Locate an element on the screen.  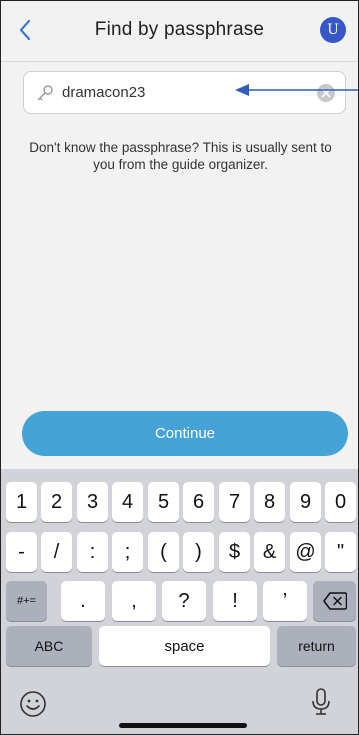
key-apostrophe: ’ is located at coordinates (285, 601).